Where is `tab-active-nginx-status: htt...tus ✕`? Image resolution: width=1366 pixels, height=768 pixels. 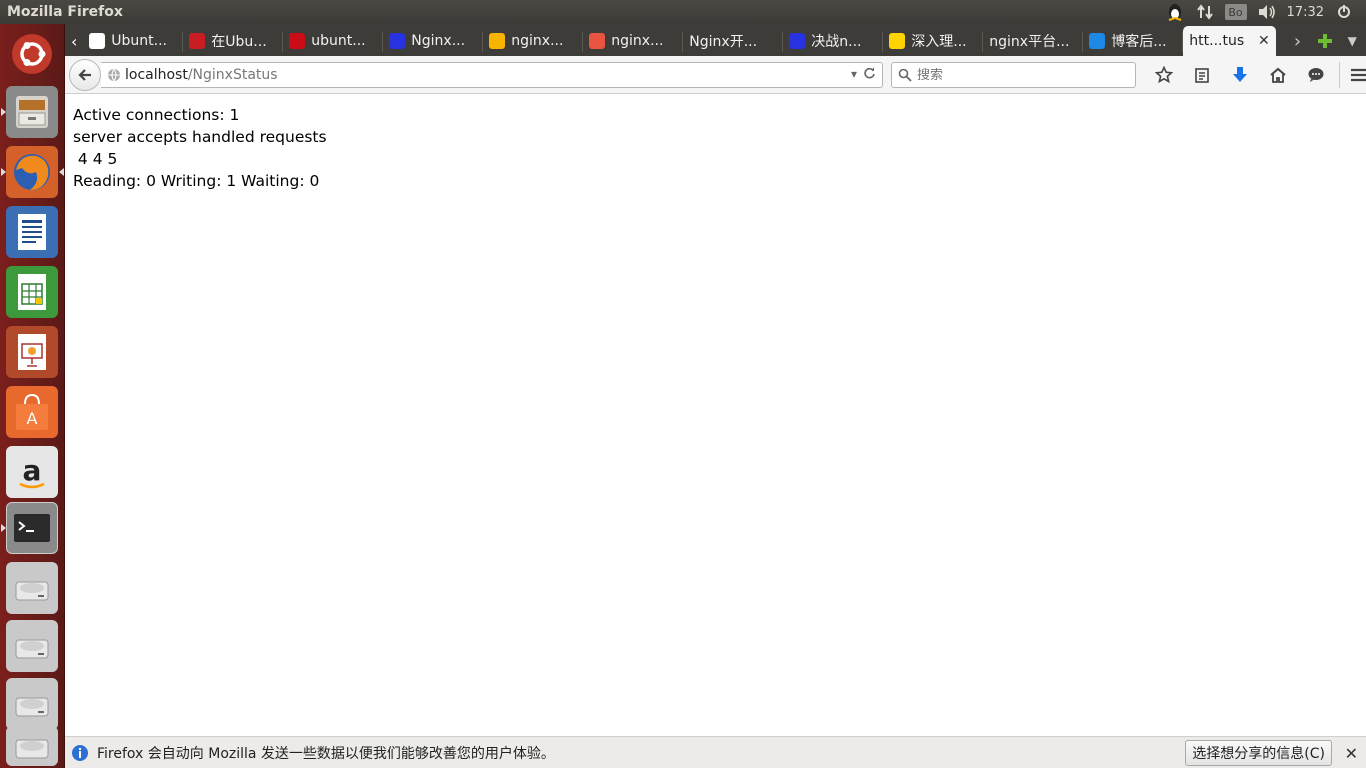 tab-active-nginx-status: htt...tus ✕ is located at coordinates (1229, 41).